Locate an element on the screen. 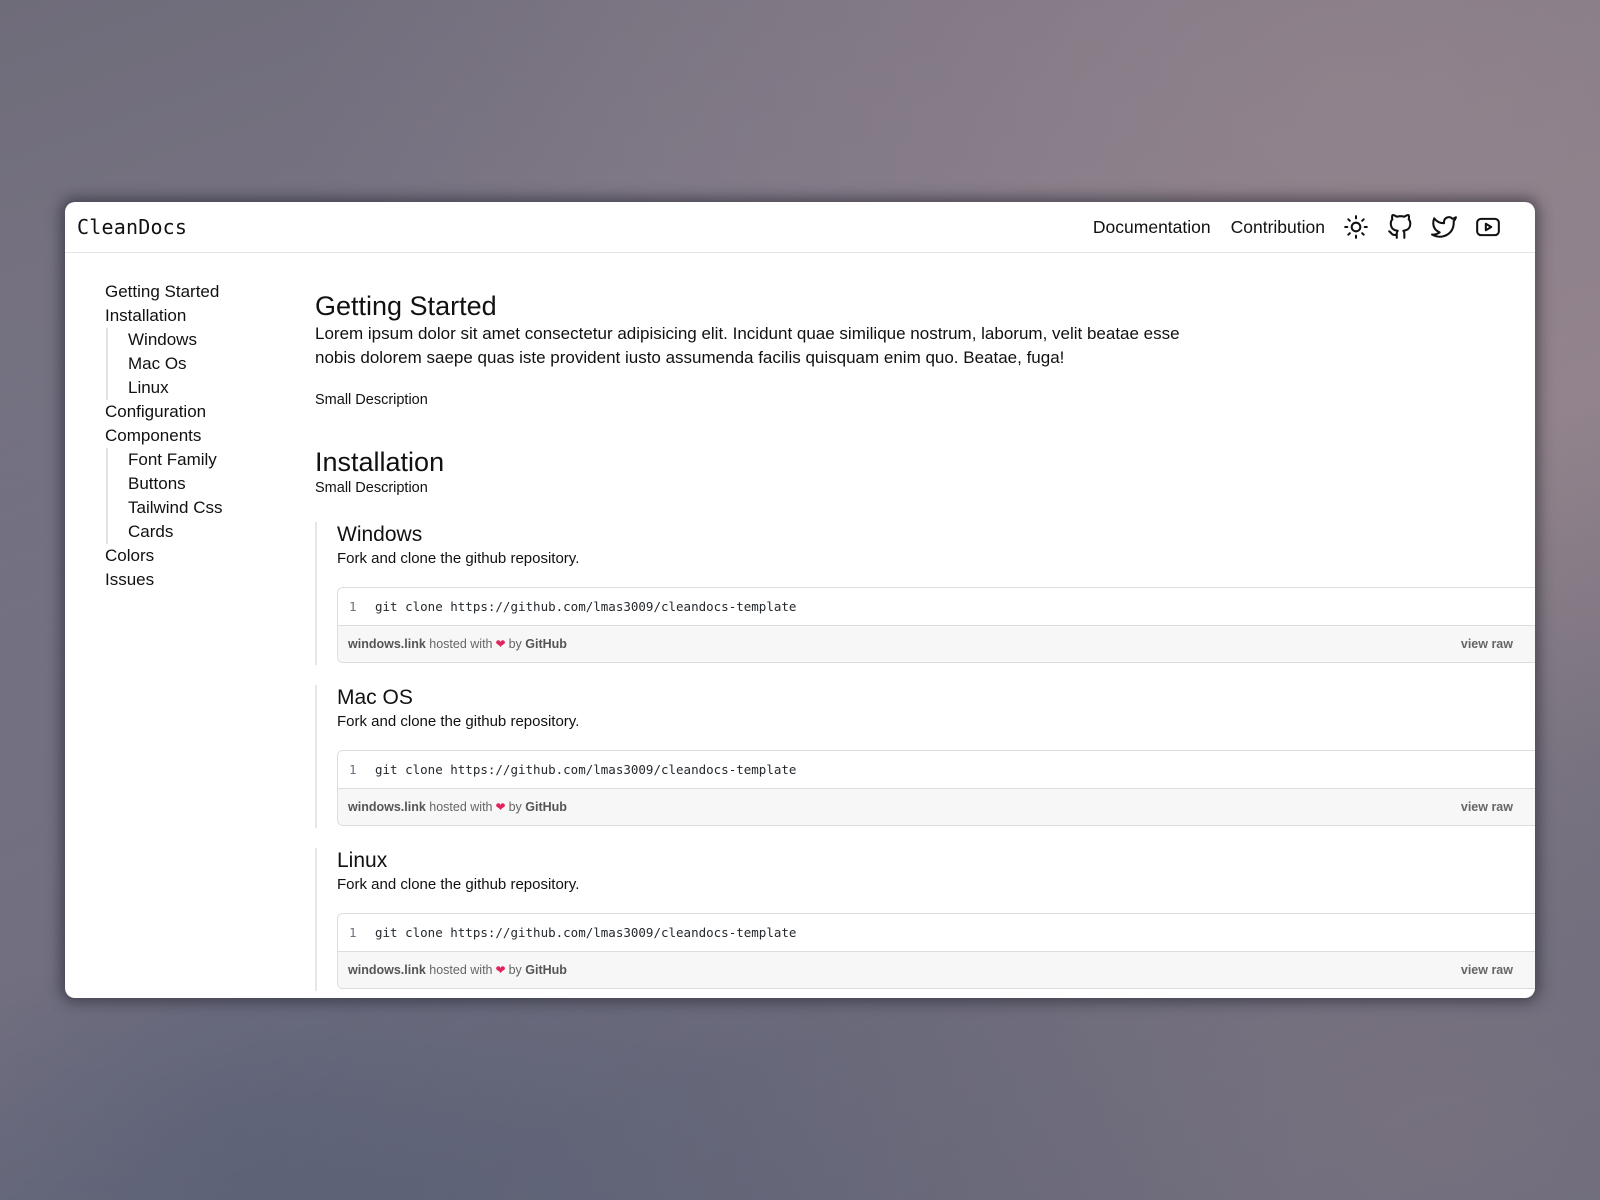 The image size is (1600, 1200). site-logo: CleanDocs is located at coordinates (132, 227).